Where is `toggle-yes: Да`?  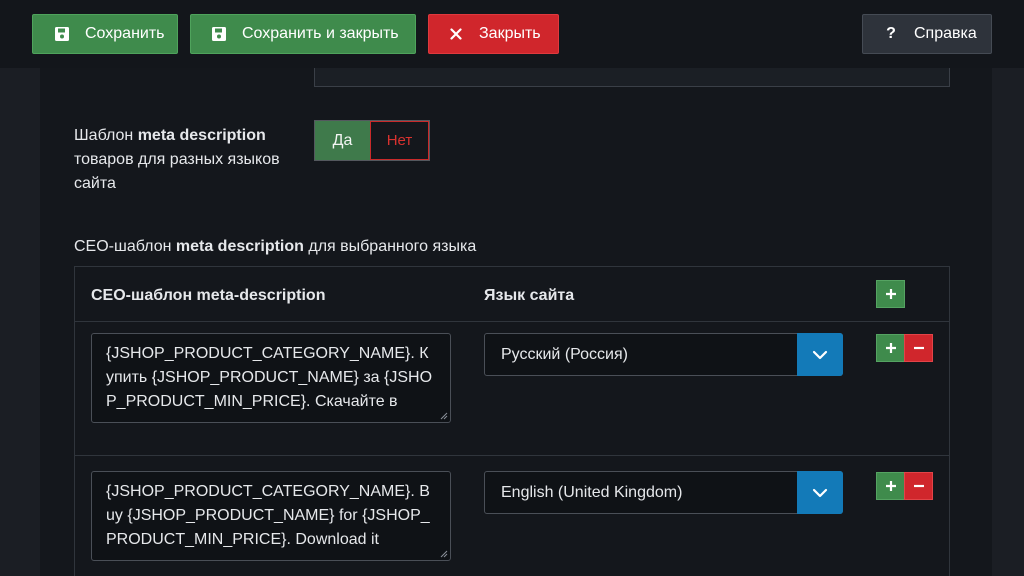 toggle-yes: Да is located at coordinates (342, 140).